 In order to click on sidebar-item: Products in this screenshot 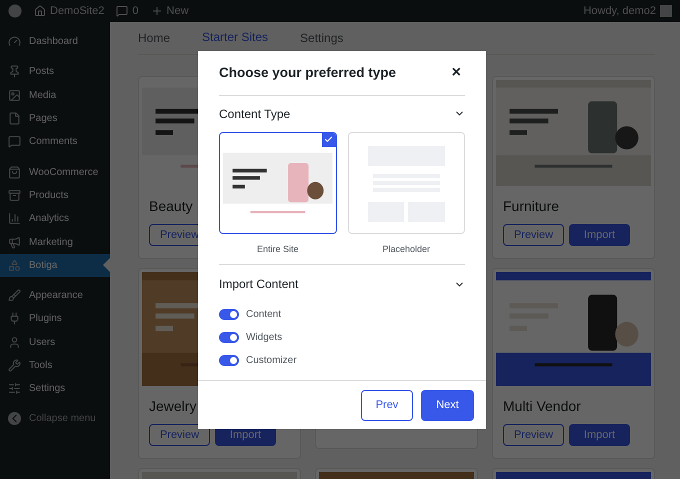, I will do `click(55, 196)`.